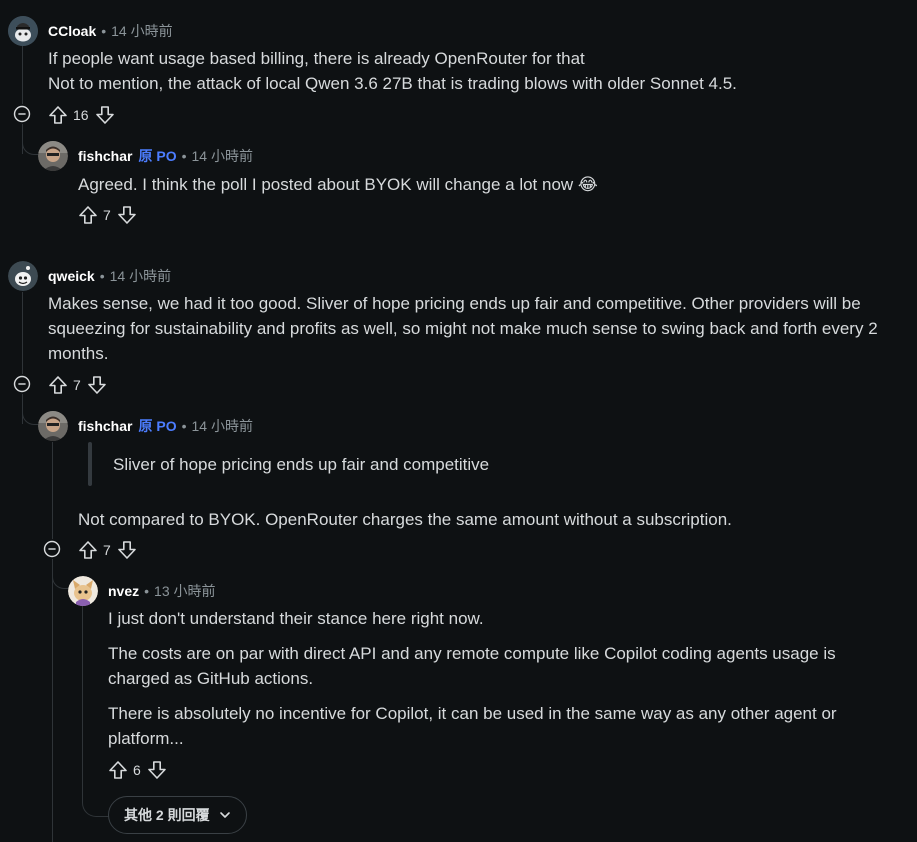 This screenshot has height=842, width=917. Describe the element at coordinates (184, 591) in the screenshot. I see `timestamp: 13 小時前` at that location.